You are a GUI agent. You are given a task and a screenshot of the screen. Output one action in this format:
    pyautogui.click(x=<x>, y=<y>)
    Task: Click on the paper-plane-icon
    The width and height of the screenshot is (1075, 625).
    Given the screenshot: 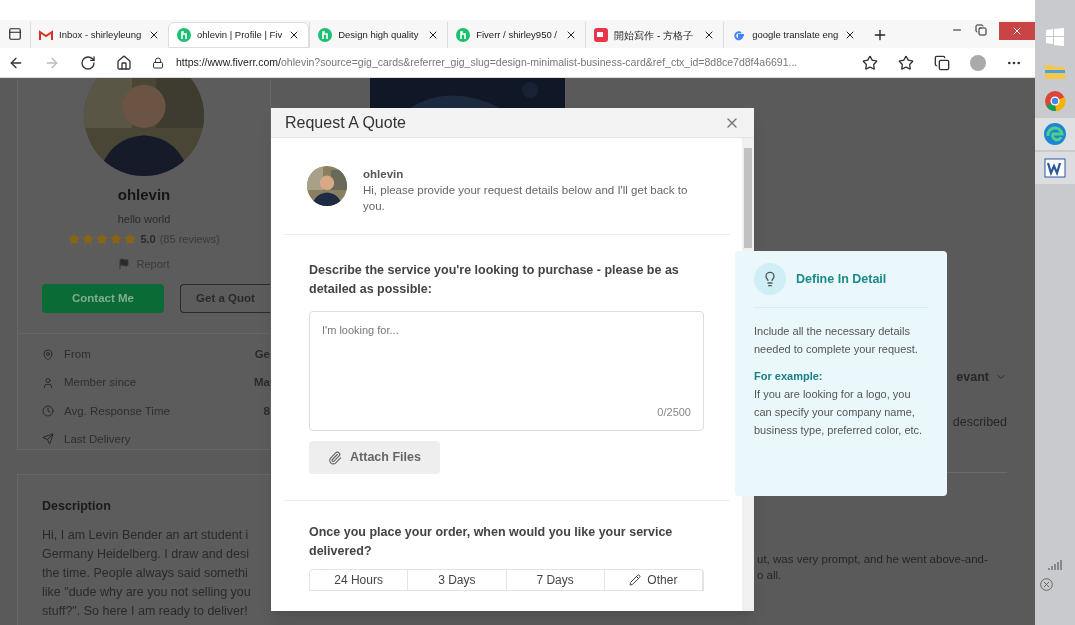 What is the action you would take?
    pyautogui.click(x=48, y=439)
    